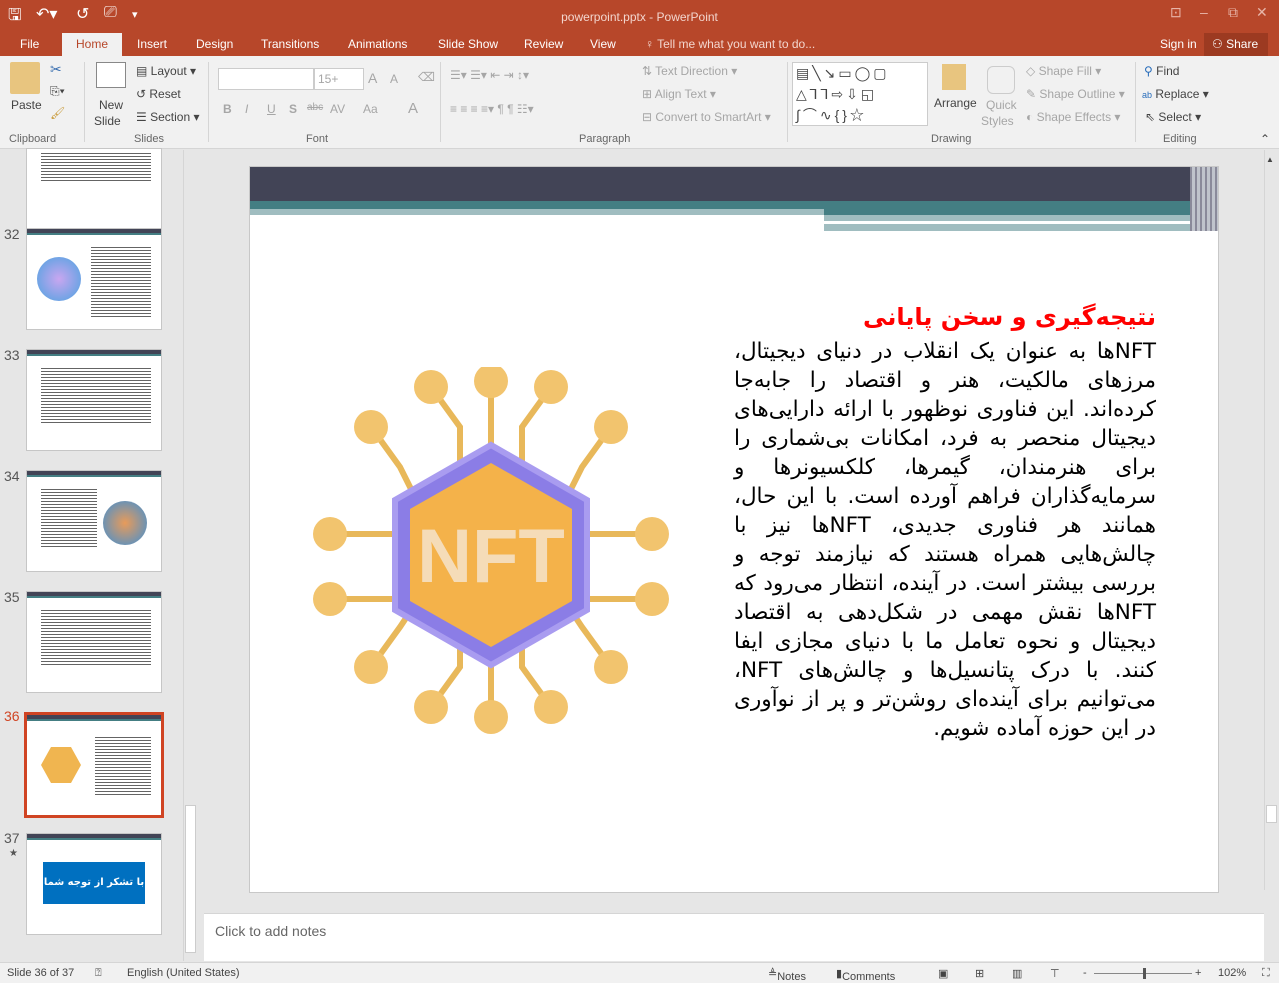 Image resolution: width=1279 pixels, height=983 pixels. Describe the element at coordinates (426, 77) in the screenshot. I see `clear-formatting-icon: ⌫` at that location.